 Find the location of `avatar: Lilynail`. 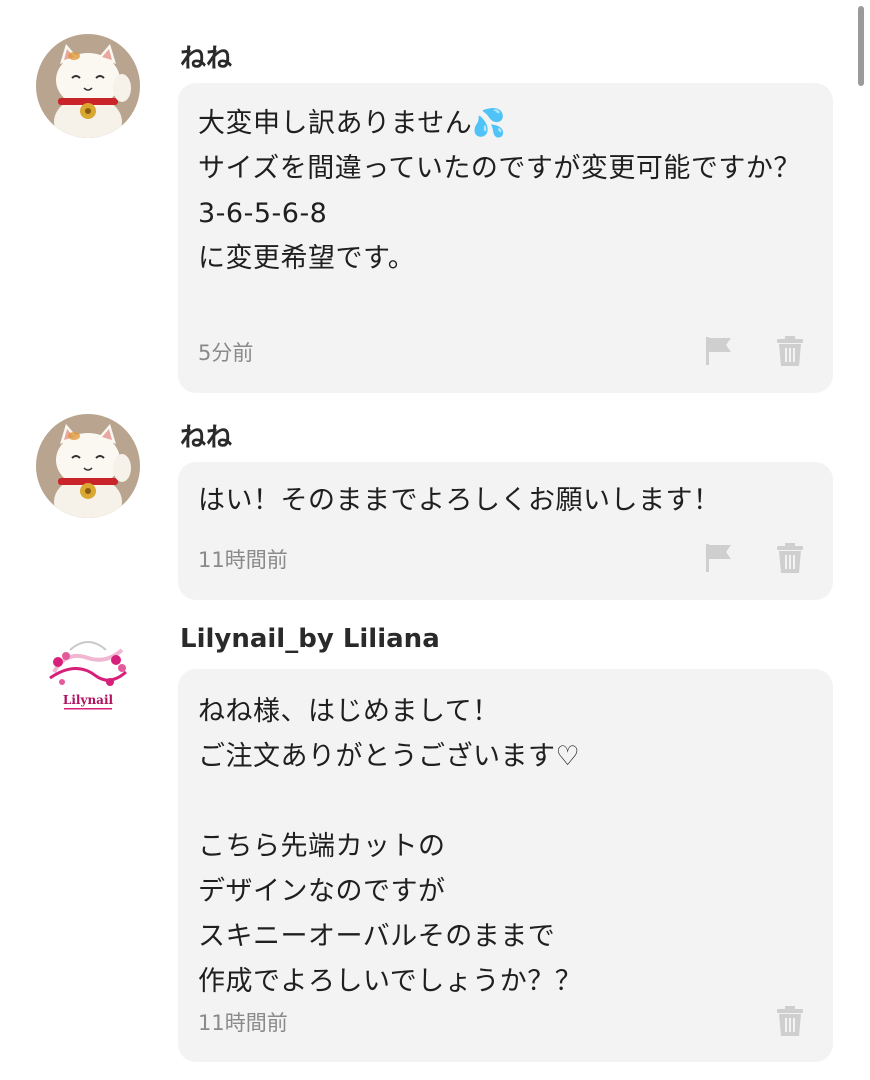

avatar: Lilynail is located at coordinates (88, 672).